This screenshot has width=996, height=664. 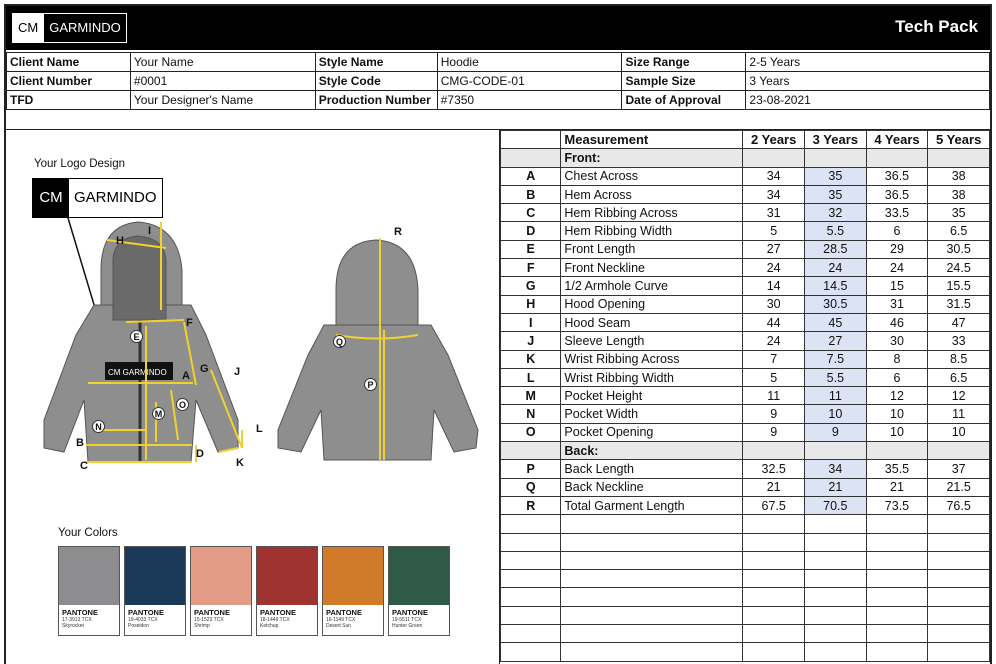 What do you see at coordinates (377, 285) in the screenshot?
I see `back-hood` at bounding box center [377, 285].